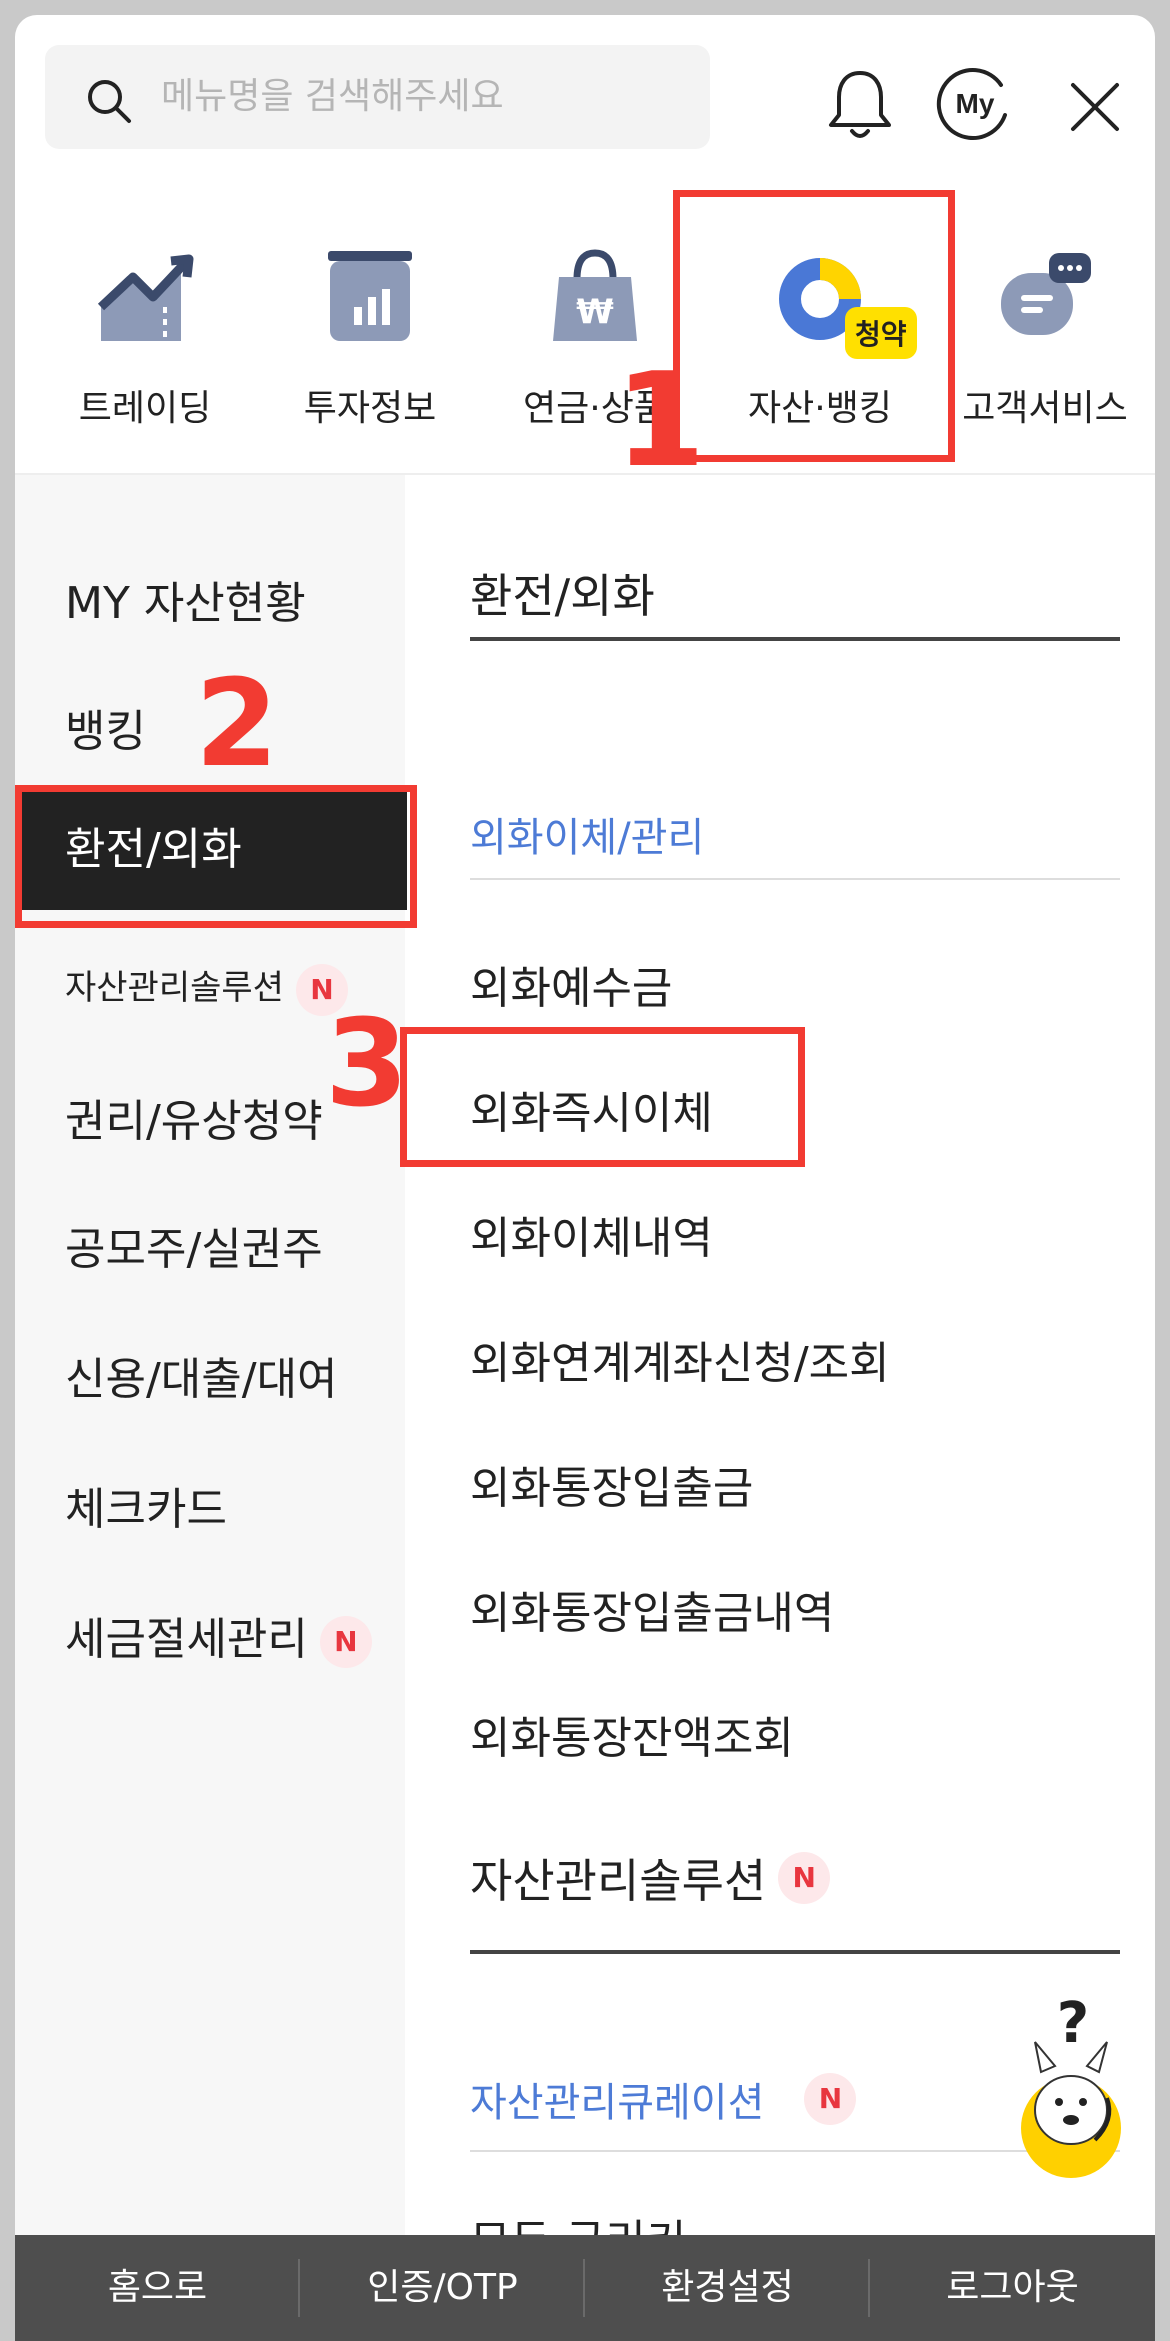 This screenshot has height=2341, width=1170. What do you see at coordinates (1045, 408) in the screenshot?
I see `category-label: 고객서비스` at bounding box center [1045, 408].